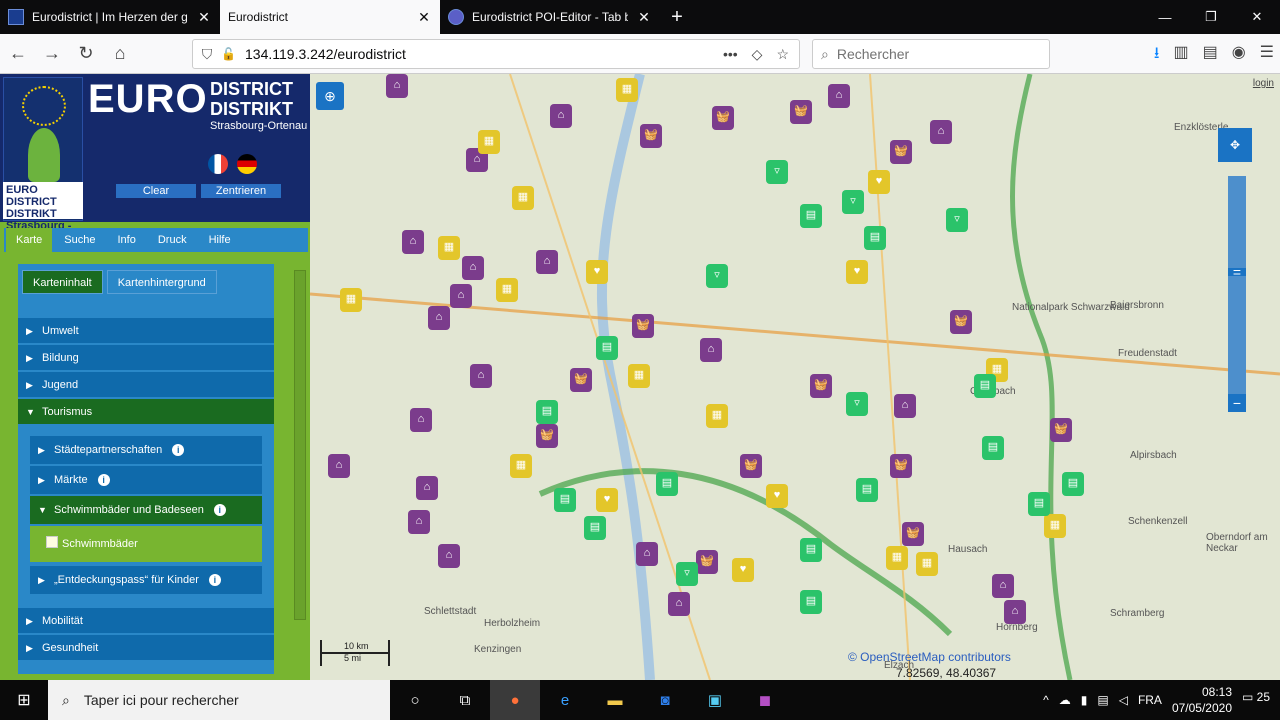 This screenshot has height=720, width=1280. I want to click on french-flag-icon, so click(218, 164).